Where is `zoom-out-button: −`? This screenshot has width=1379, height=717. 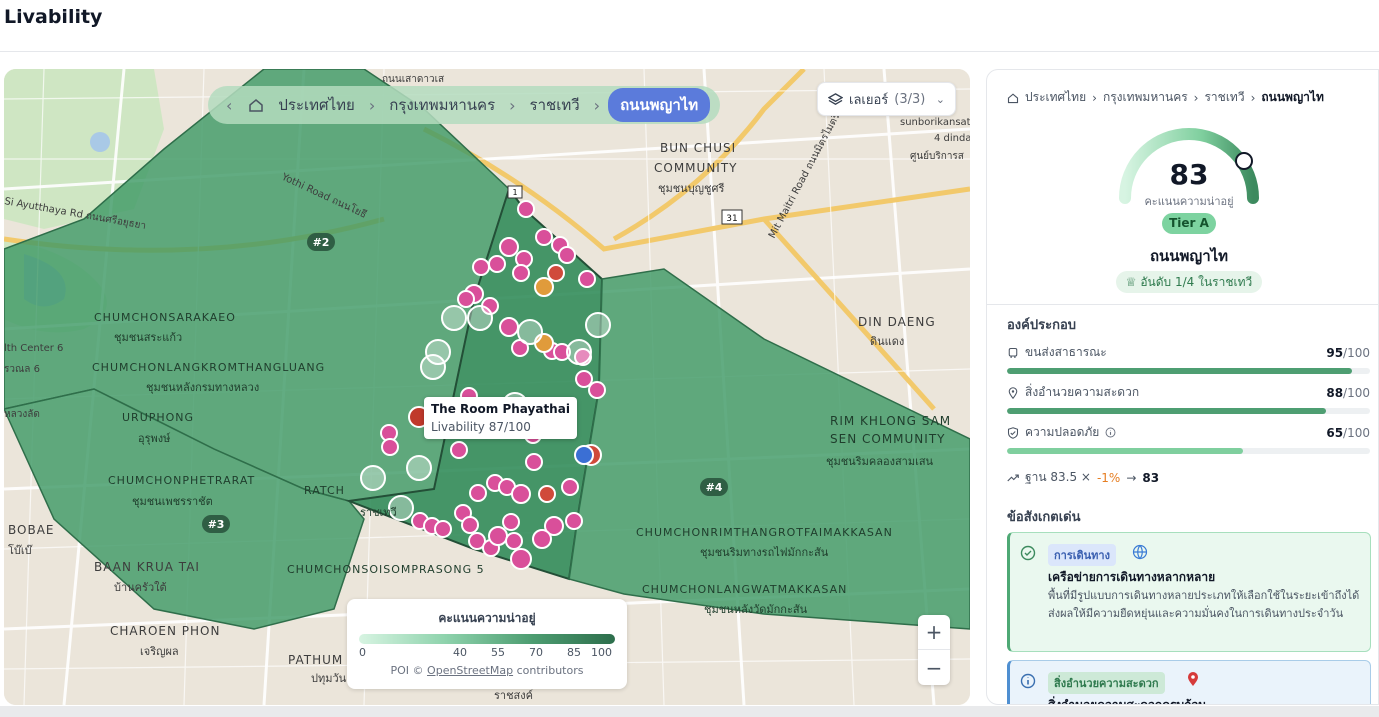 zoom-out-button: − is located at coordinates (934, 667).